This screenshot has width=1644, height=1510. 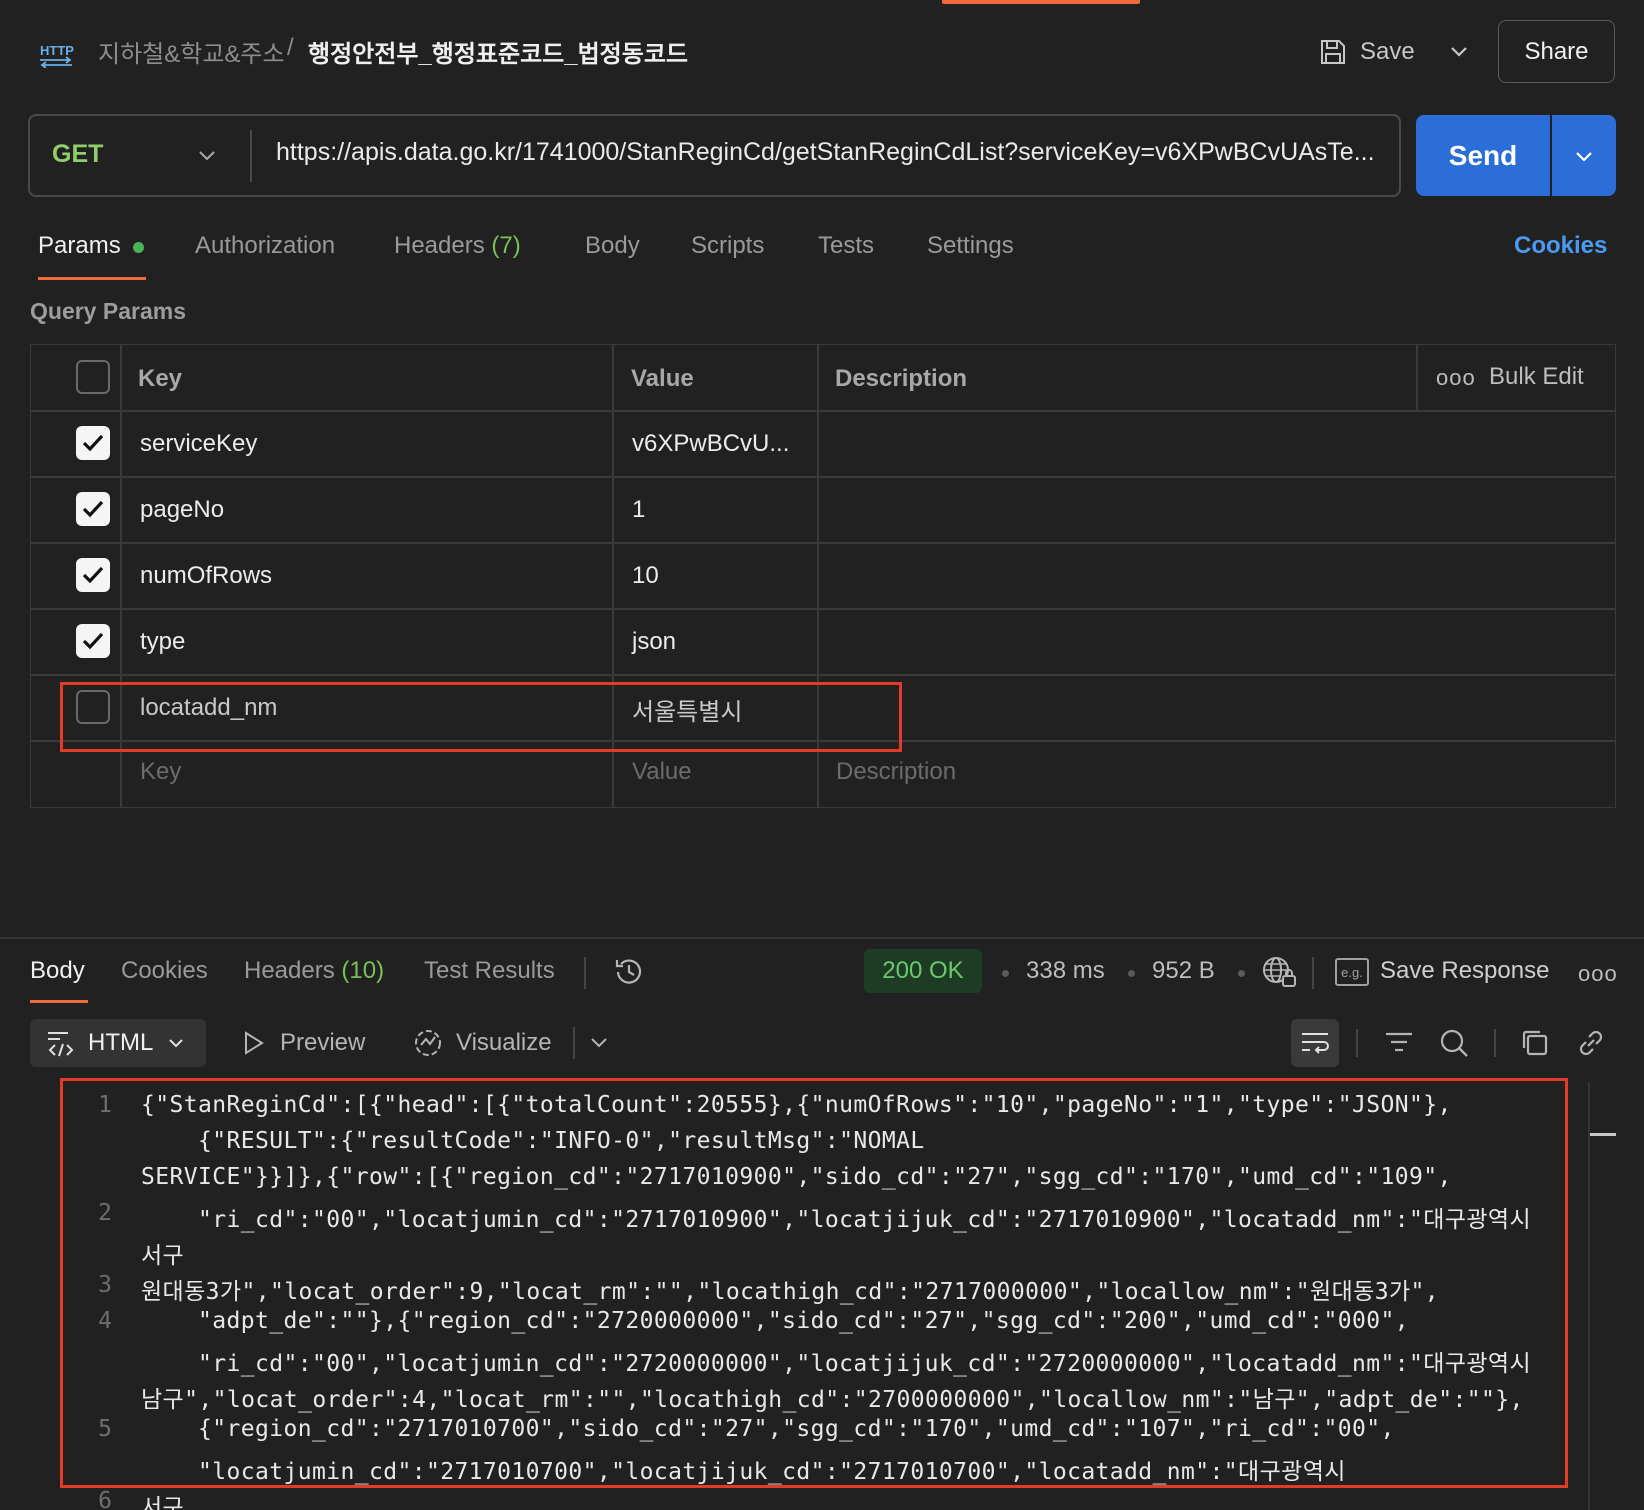 I want to click on save-label: Save, so click(x=1387, y=51).